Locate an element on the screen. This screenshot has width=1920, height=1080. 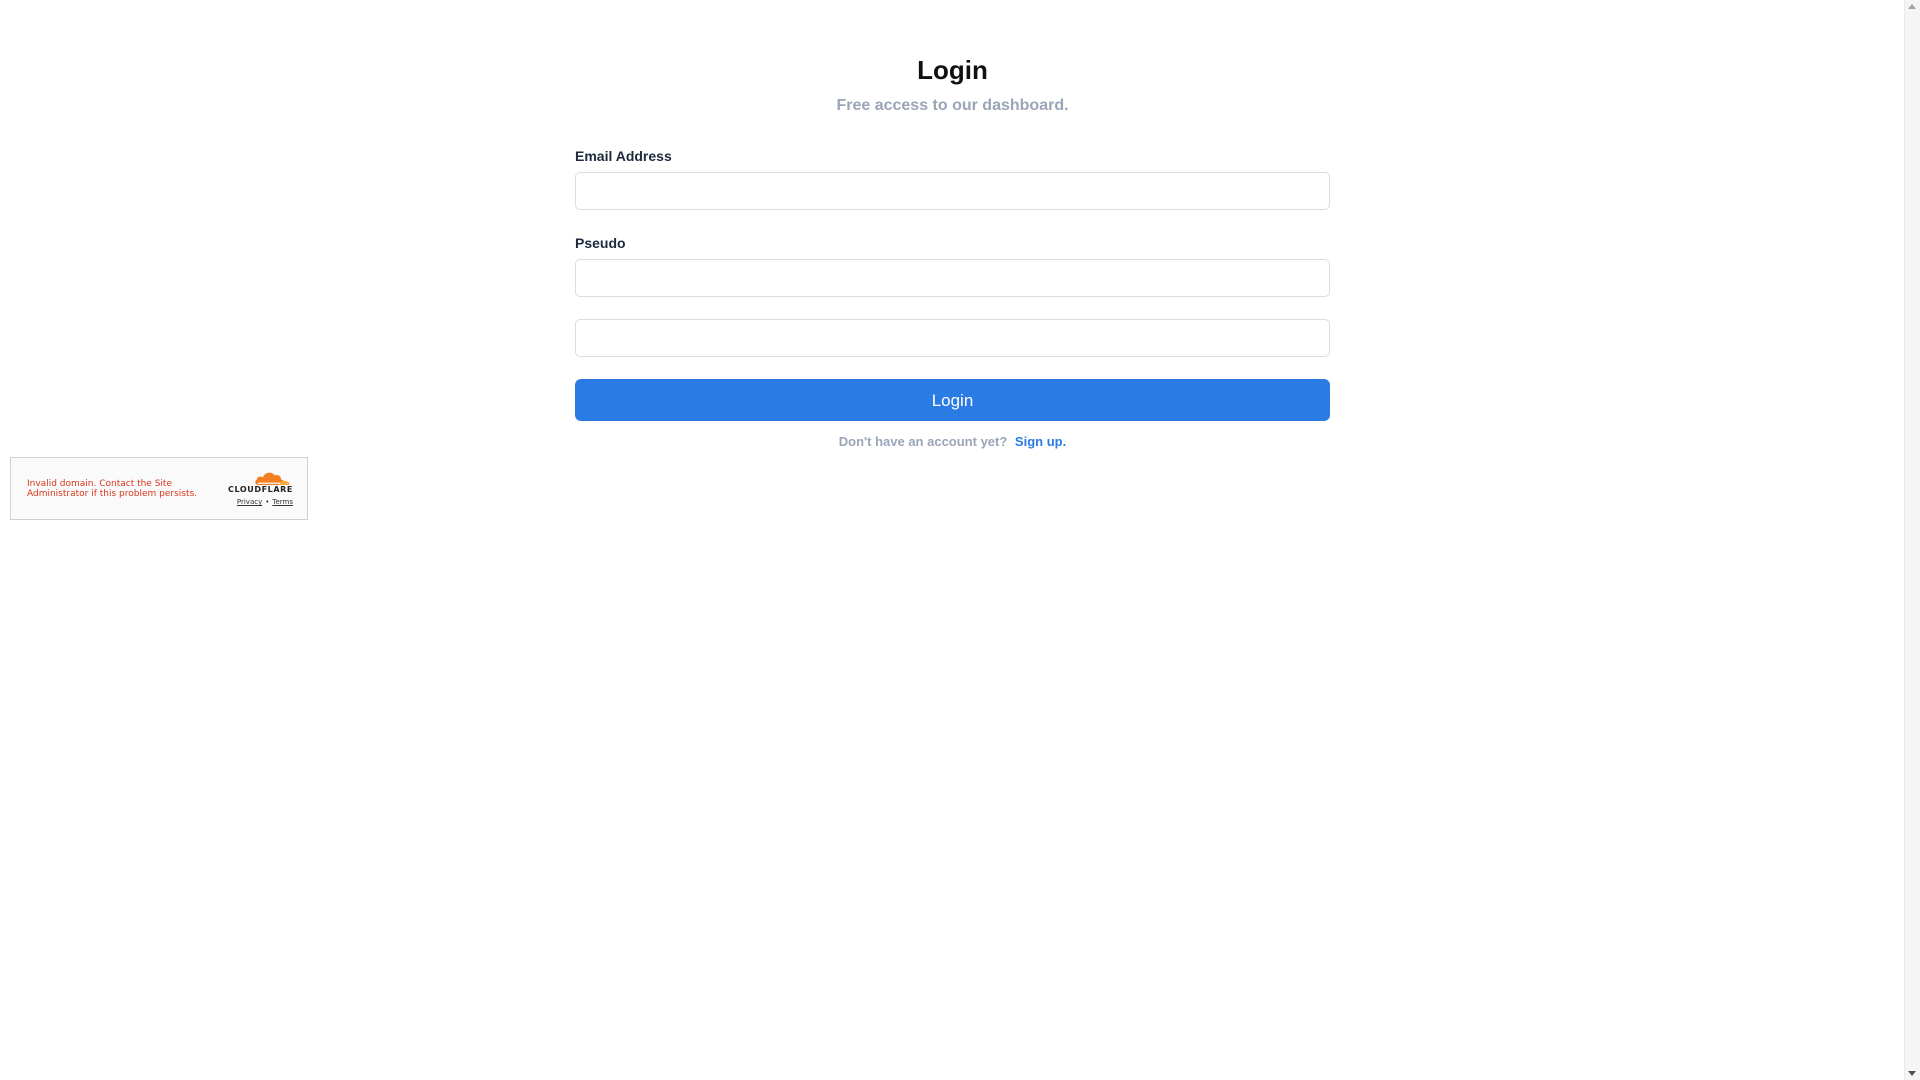
chevron-up-icon is located at coordinates (1912, 6).